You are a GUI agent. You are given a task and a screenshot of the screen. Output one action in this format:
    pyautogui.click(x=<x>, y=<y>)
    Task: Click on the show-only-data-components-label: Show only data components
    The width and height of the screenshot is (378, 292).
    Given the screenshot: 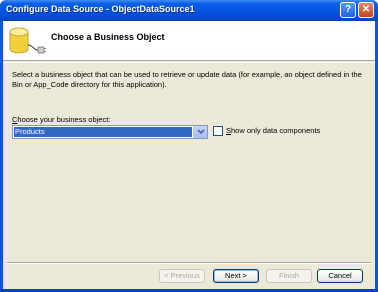 What is the action you would take?
    pyautogui.click(x=273, y=131)
    